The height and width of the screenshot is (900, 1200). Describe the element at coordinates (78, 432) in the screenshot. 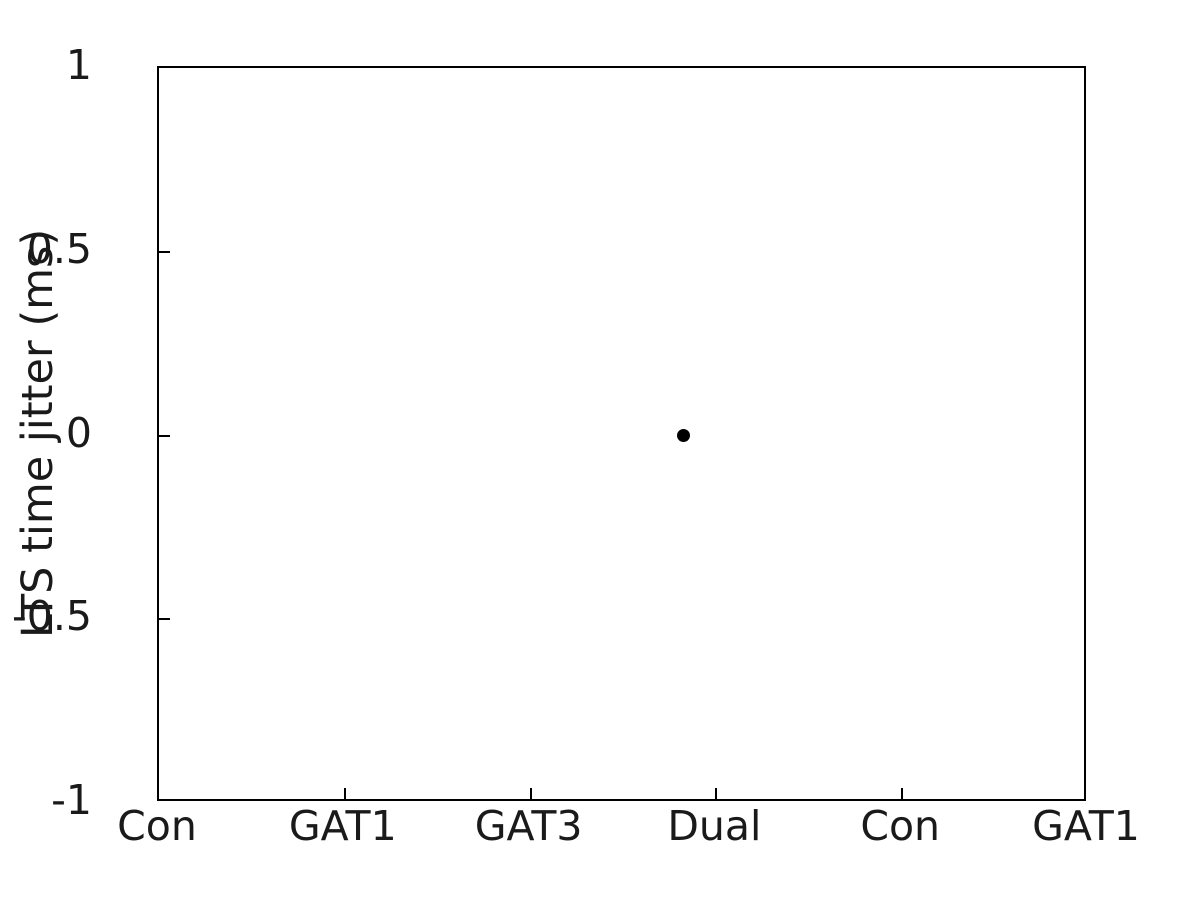

I see `y-tick-label: 0` at that location.